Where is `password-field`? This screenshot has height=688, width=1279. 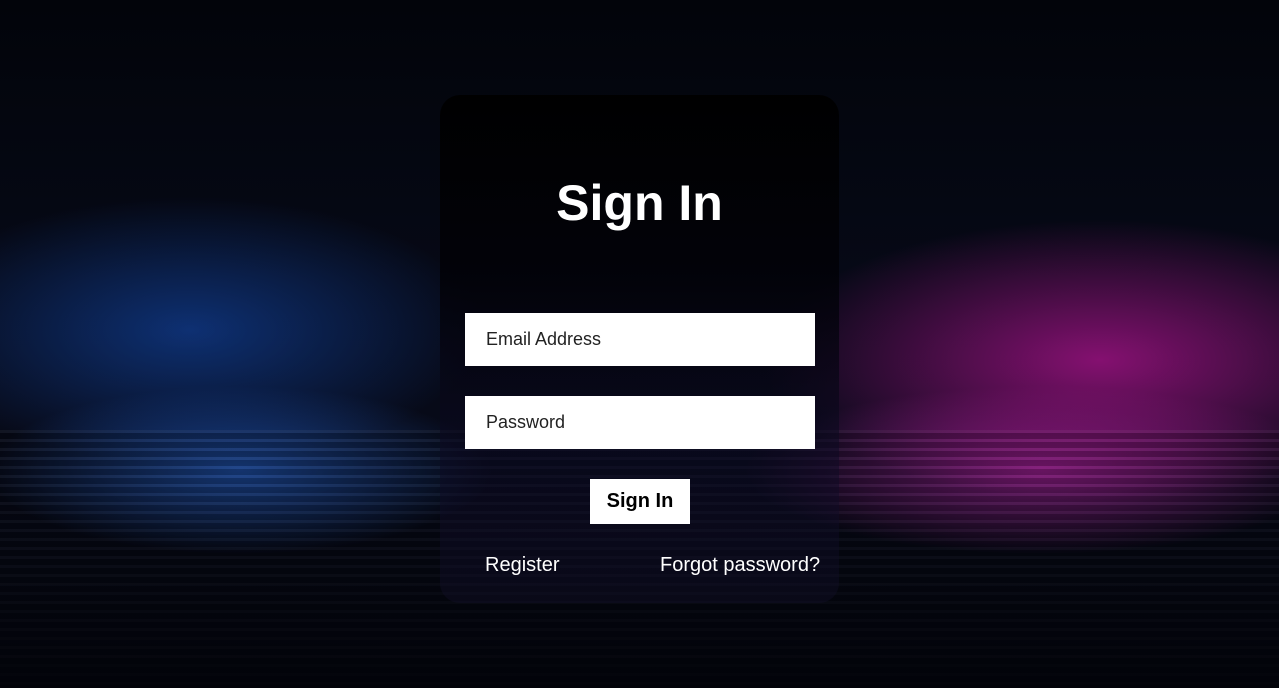
password-field is located at coordinates (640, 422).